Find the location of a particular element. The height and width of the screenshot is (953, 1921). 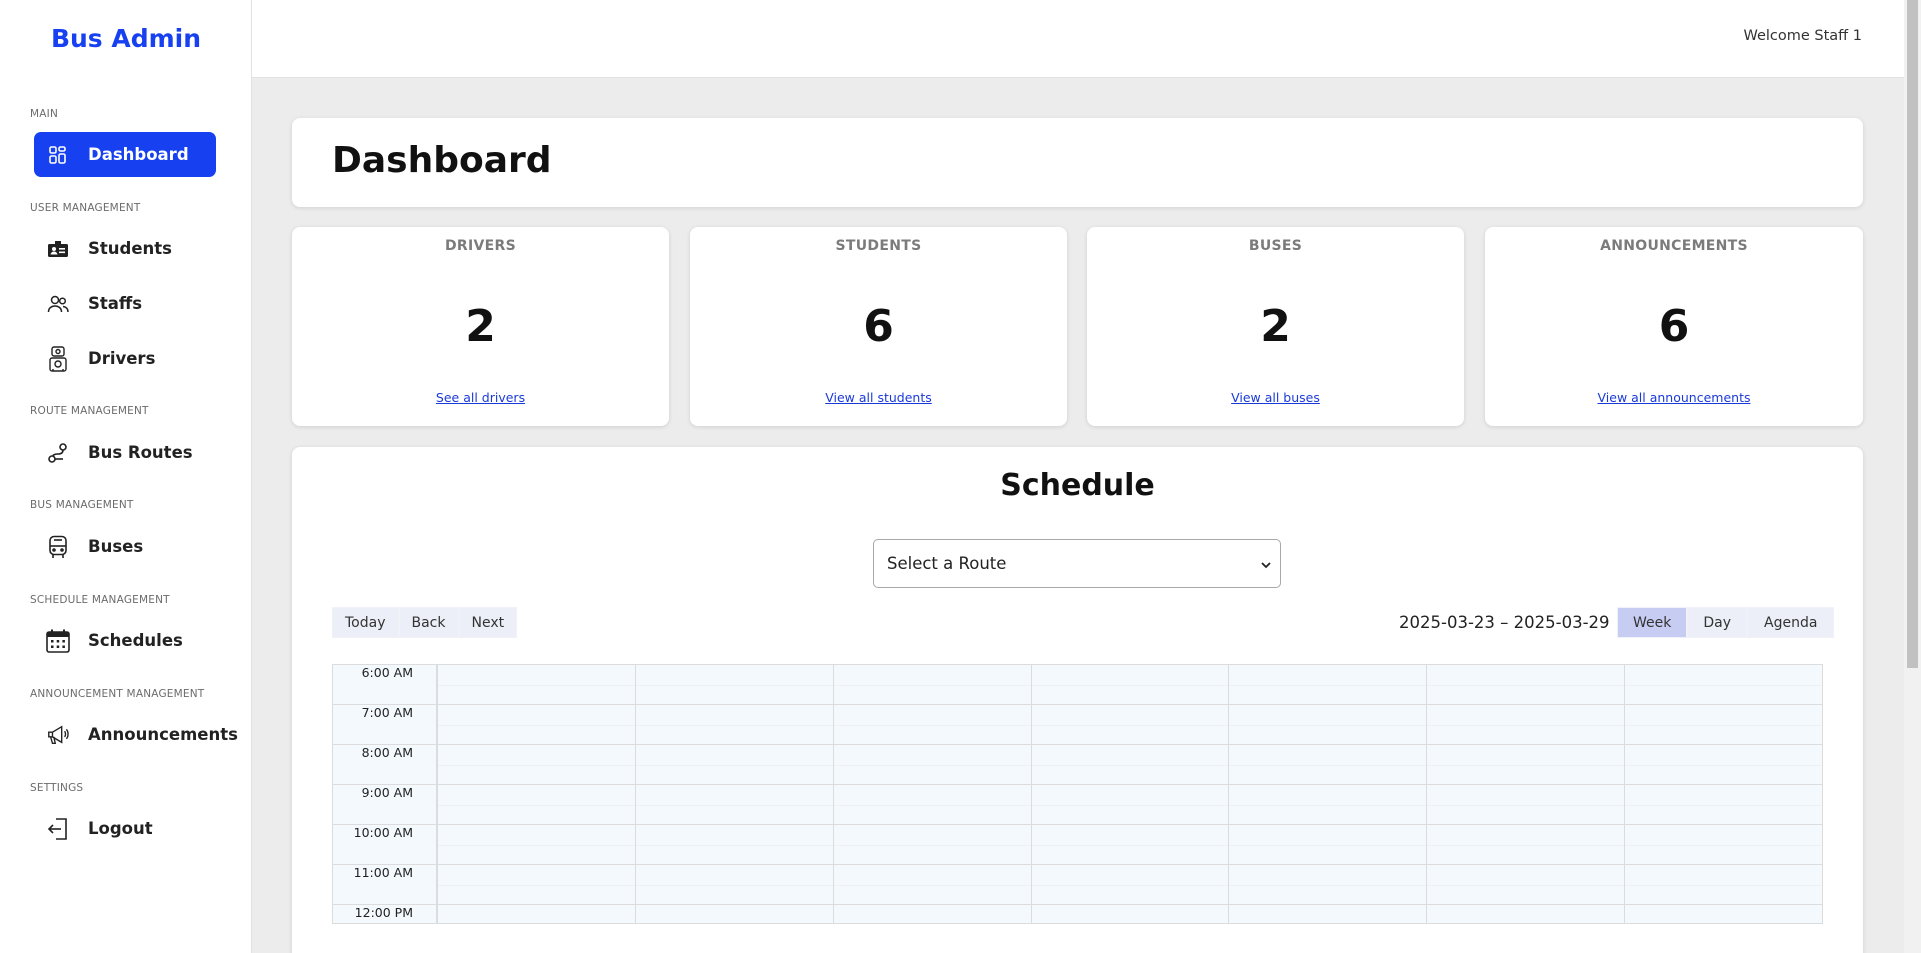

sidebar-item-schedules: Schedules is located at coordinates (125, 640).